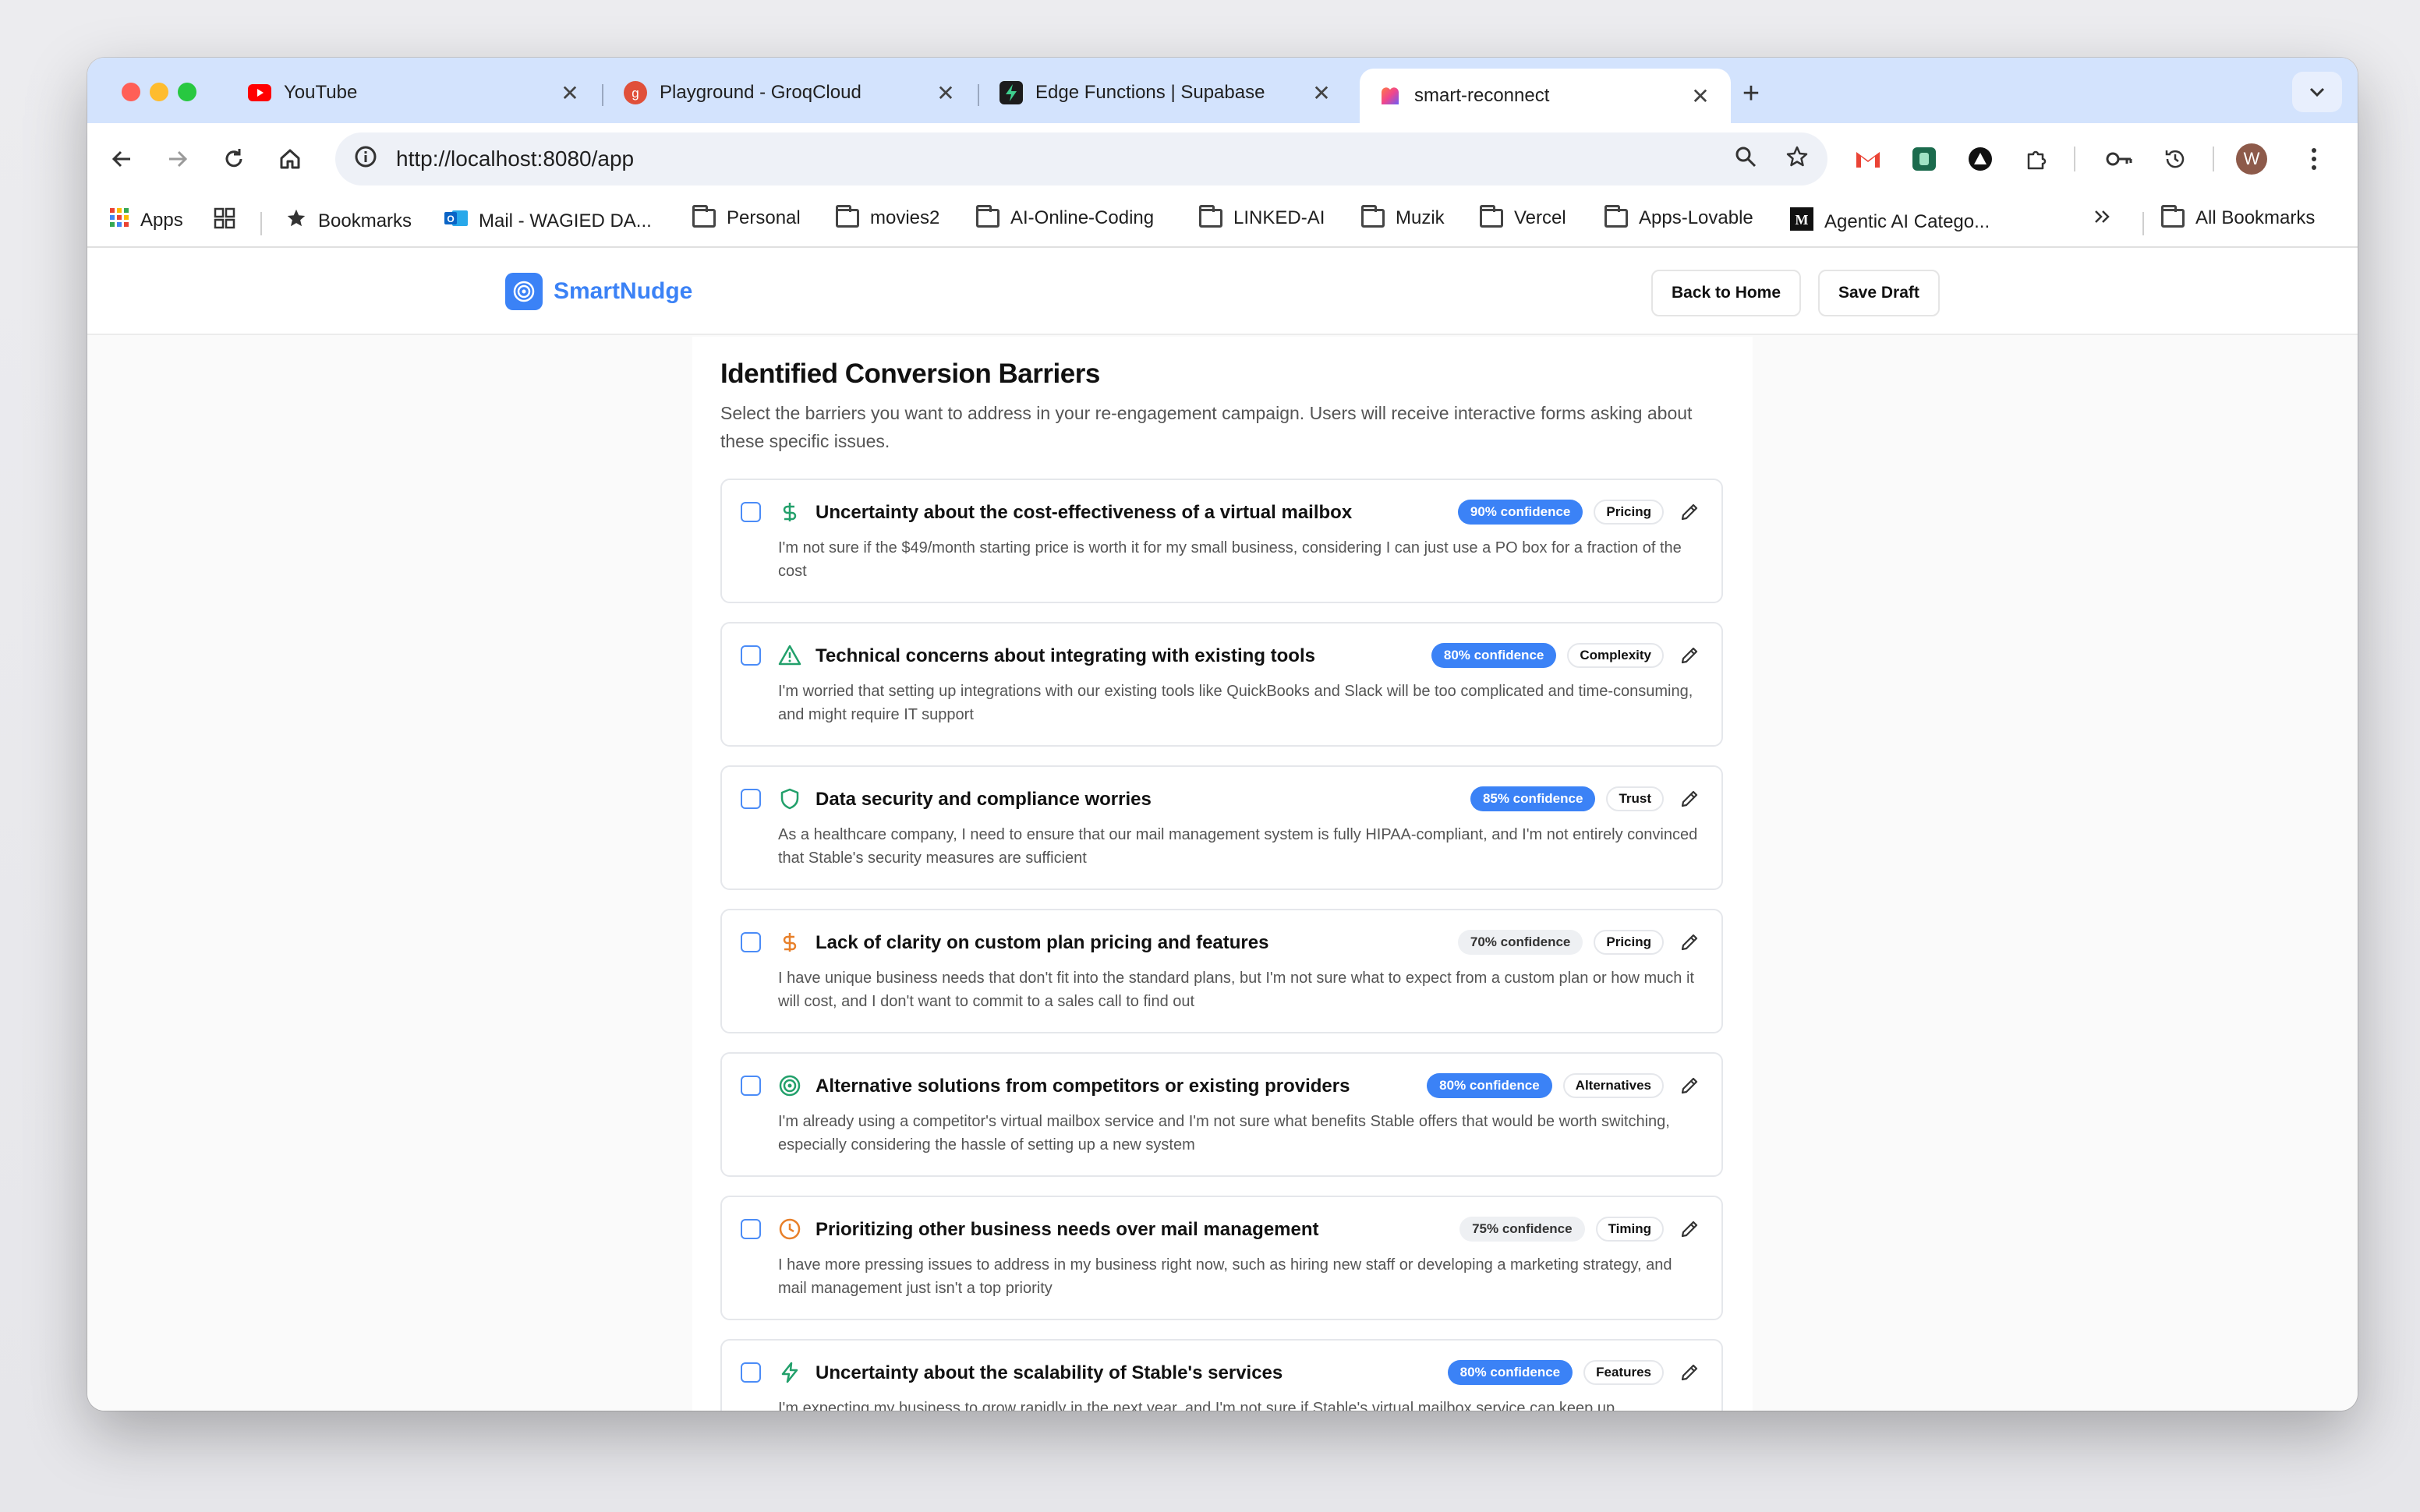 This screenshot has width=2420, height=1512. Describe the element at coordinates (1082, 217) in the screenshot. I see `bookmark-label: AI-Online-Coding` at that location.